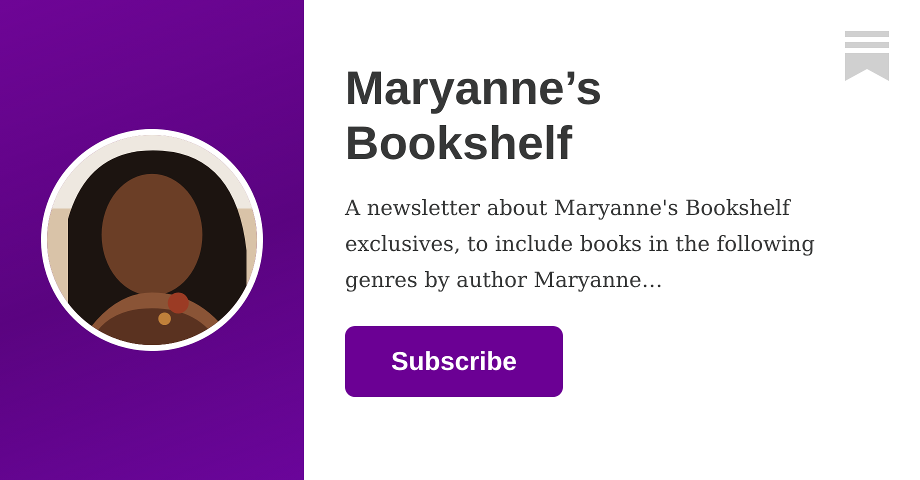 The width and height of the screenshot is (920, 480). I want to click on newsletter-title: Maryanne’s Bookshelf, so click(474, 115).